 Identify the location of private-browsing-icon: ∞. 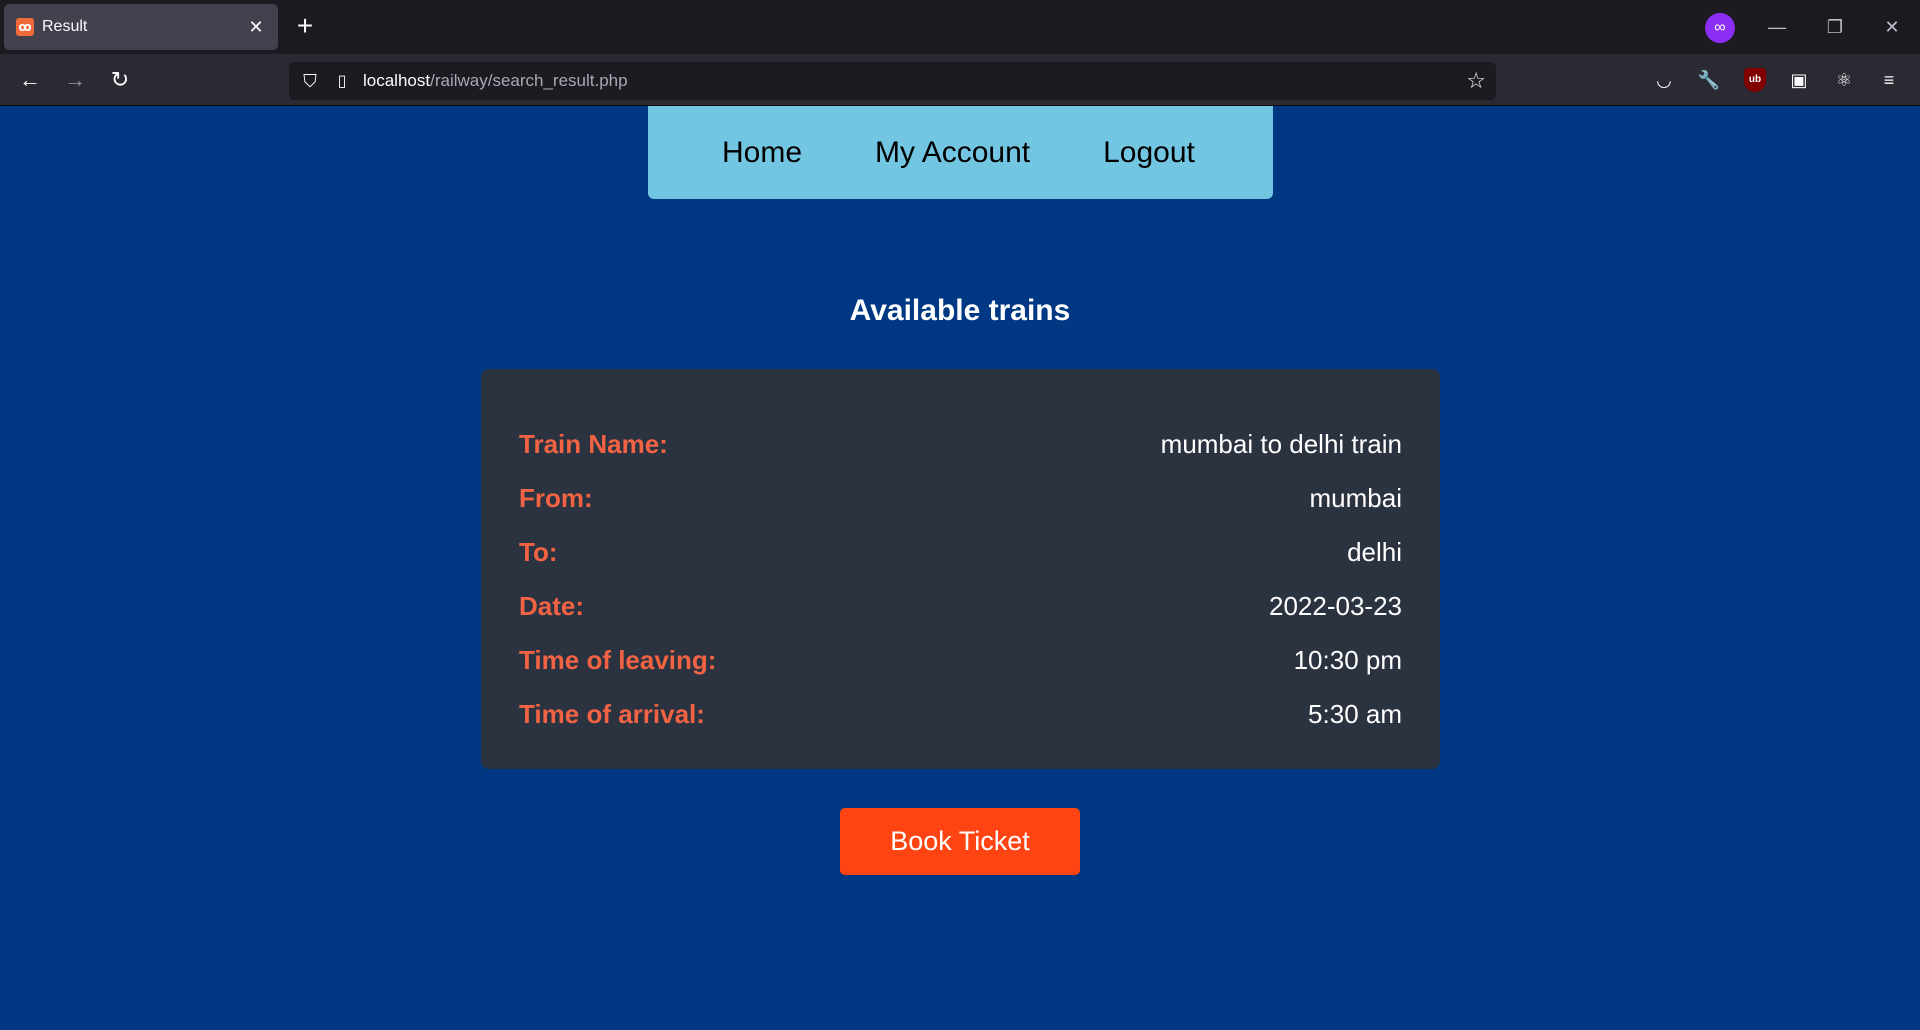
(1720, 28).